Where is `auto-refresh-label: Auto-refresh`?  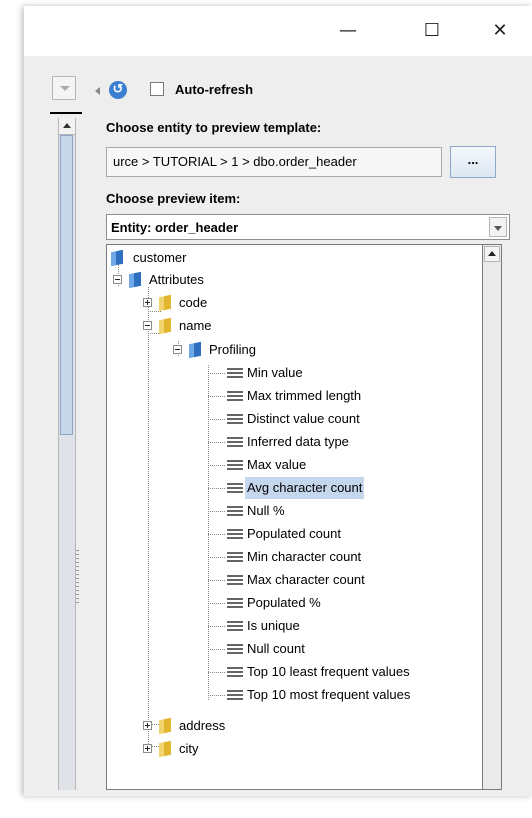 auto-refresh-label: Auto-refresh is located at coordinates (214, 89).